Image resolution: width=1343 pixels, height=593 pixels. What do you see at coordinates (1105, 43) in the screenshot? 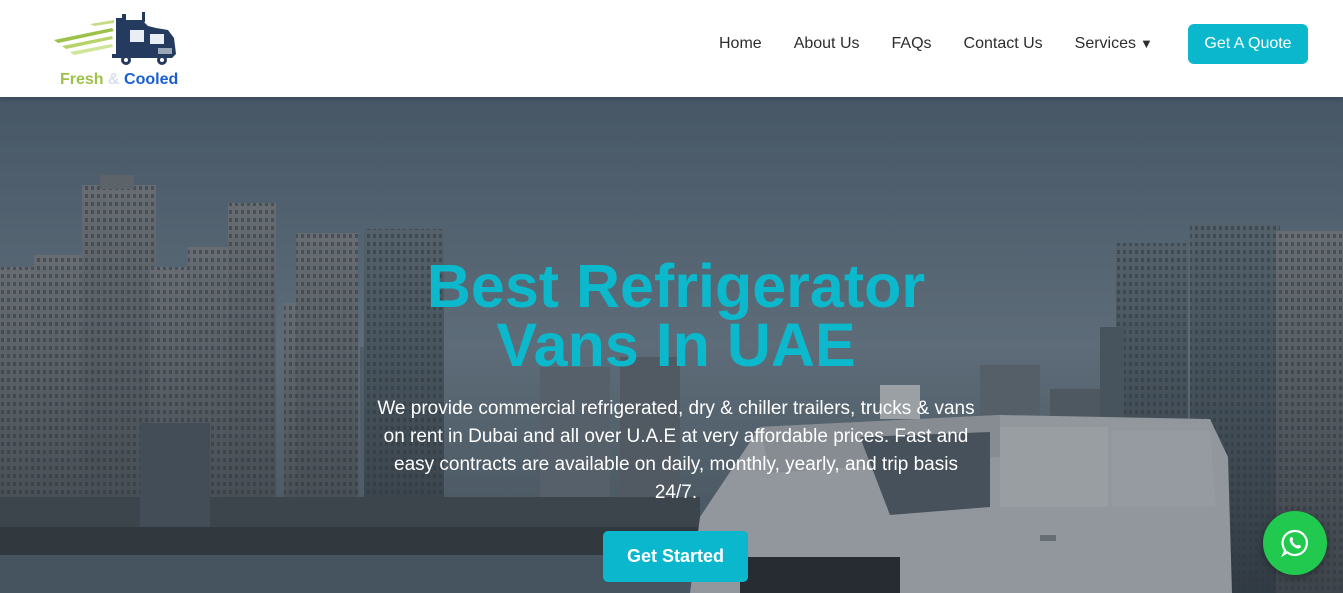
I see `nav-services-label: Services` at bounding box center [1105, 43].